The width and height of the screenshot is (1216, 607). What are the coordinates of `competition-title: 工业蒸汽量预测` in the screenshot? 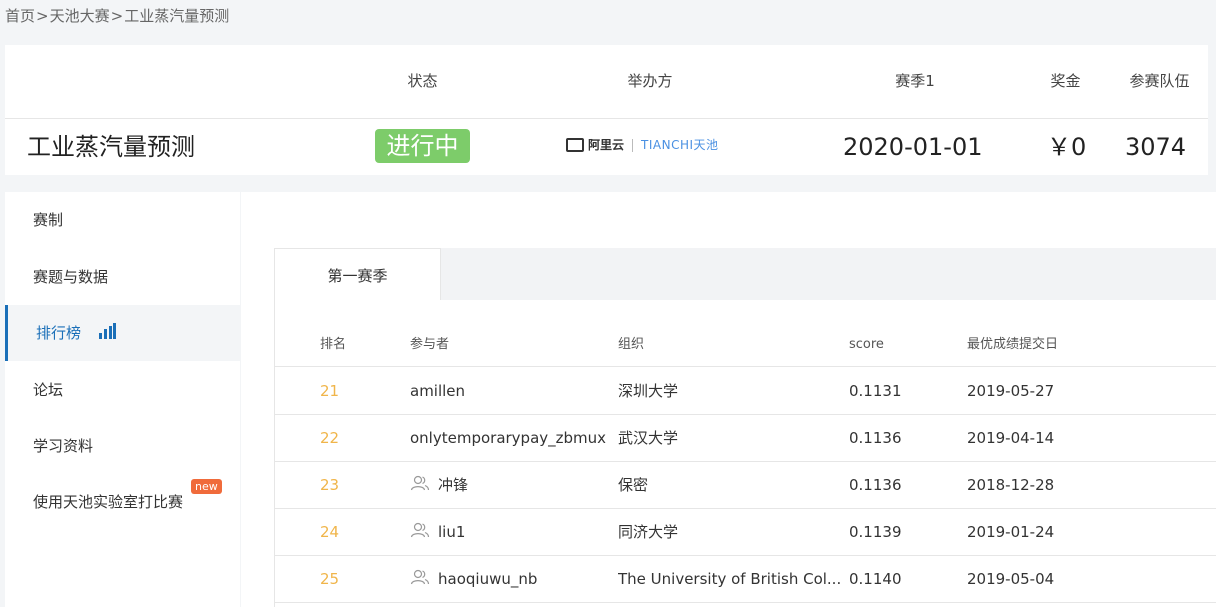 It's located at (111, 147).